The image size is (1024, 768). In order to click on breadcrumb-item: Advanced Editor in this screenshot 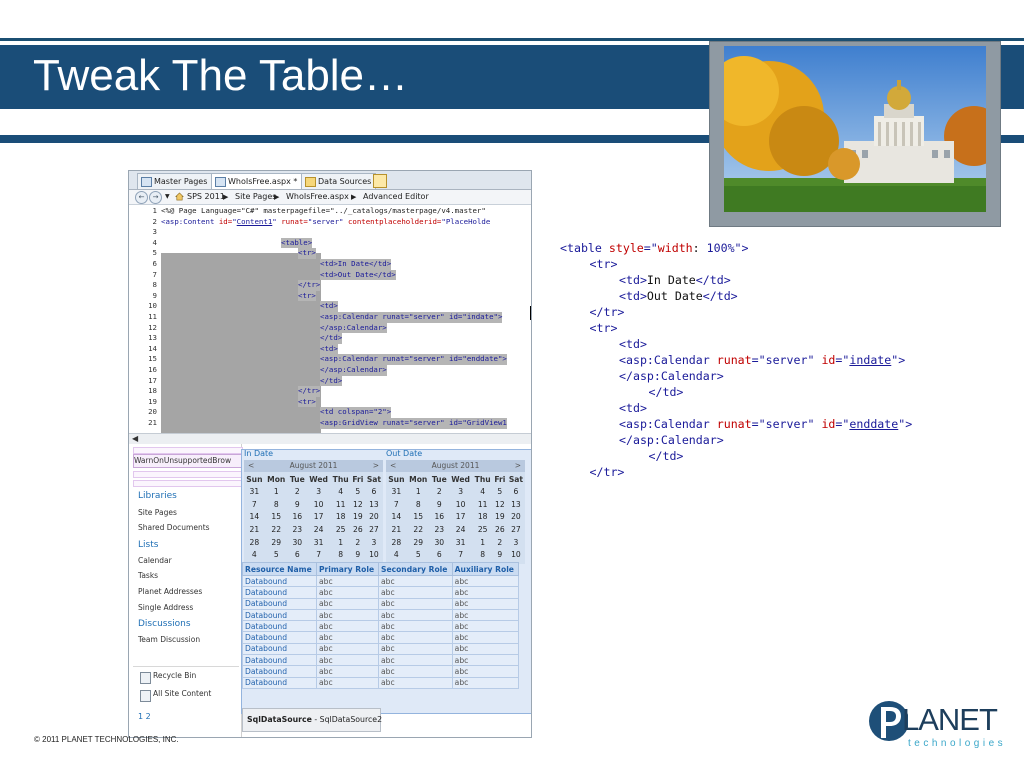, I will do `click(396, 197)`.